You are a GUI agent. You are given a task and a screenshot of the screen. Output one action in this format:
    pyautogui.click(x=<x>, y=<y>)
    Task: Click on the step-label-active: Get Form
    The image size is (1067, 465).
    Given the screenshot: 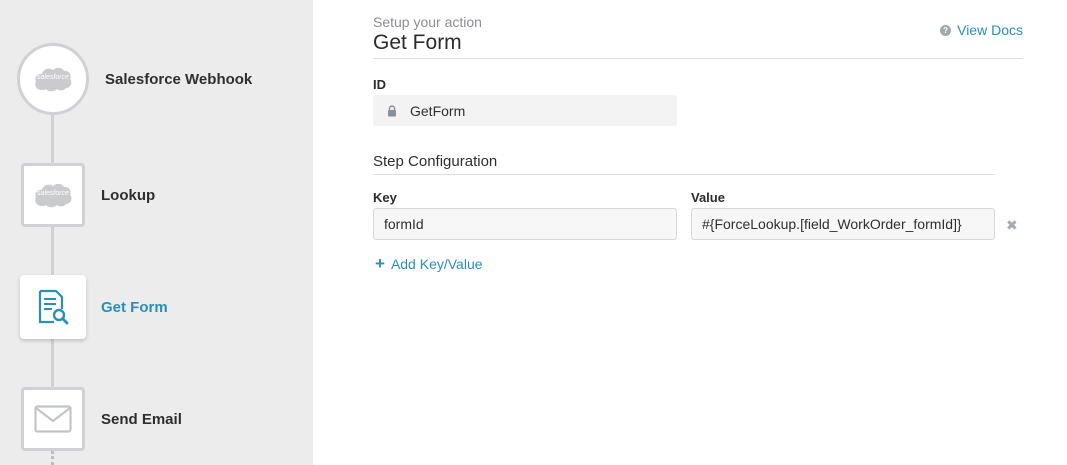 What is the action you would take?
    pyautogui.click(x=134, y=307)
    